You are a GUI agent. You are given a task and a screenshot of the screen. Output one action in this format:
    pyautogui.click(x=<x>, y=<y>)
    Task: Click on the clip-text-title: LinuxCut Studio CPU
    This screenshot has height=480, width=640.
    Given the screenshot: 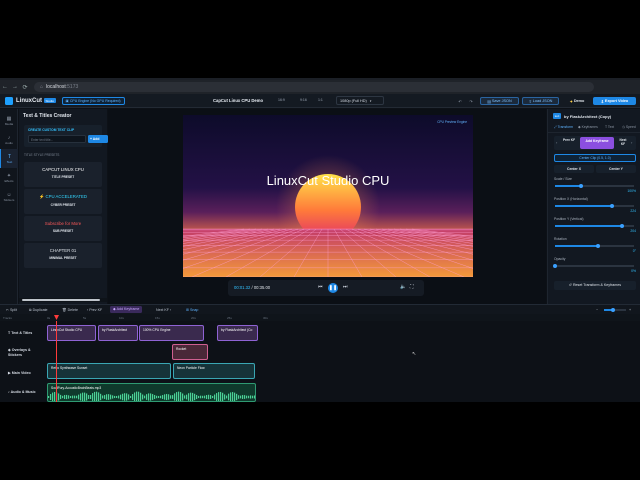 What is the action you would take?
    pyautogui.click(x=71, y=333)
    